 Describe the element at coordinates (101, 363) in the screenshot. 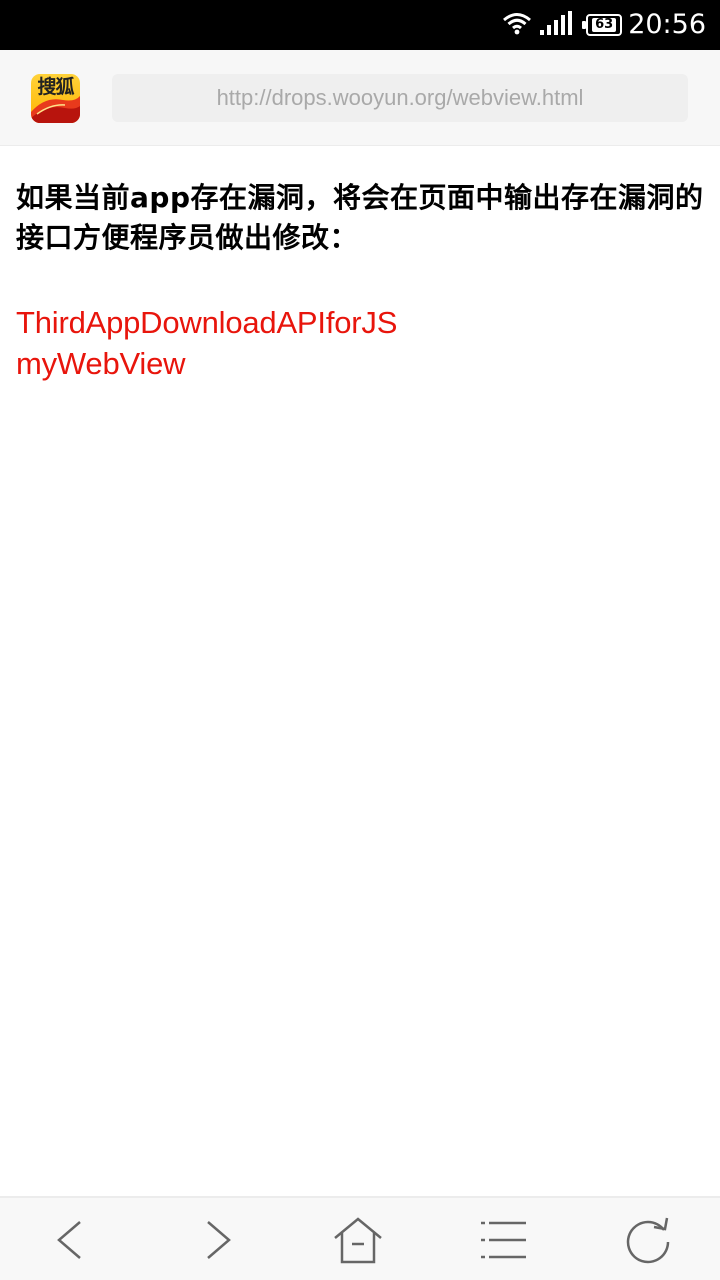

I see `vulnerable-interface-item: myWebView` at that location.